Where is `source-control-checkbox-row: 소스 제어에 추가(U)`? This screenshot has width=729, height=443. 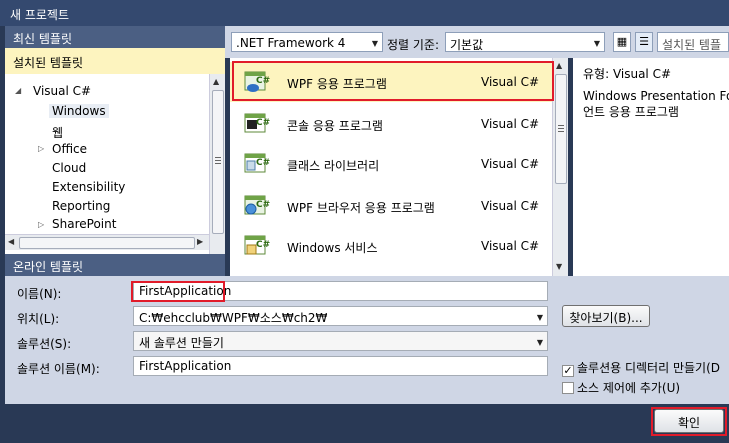
source-control-checkbox-row: 소스 제어에 추가(U) is located at coordinates (621, 387).